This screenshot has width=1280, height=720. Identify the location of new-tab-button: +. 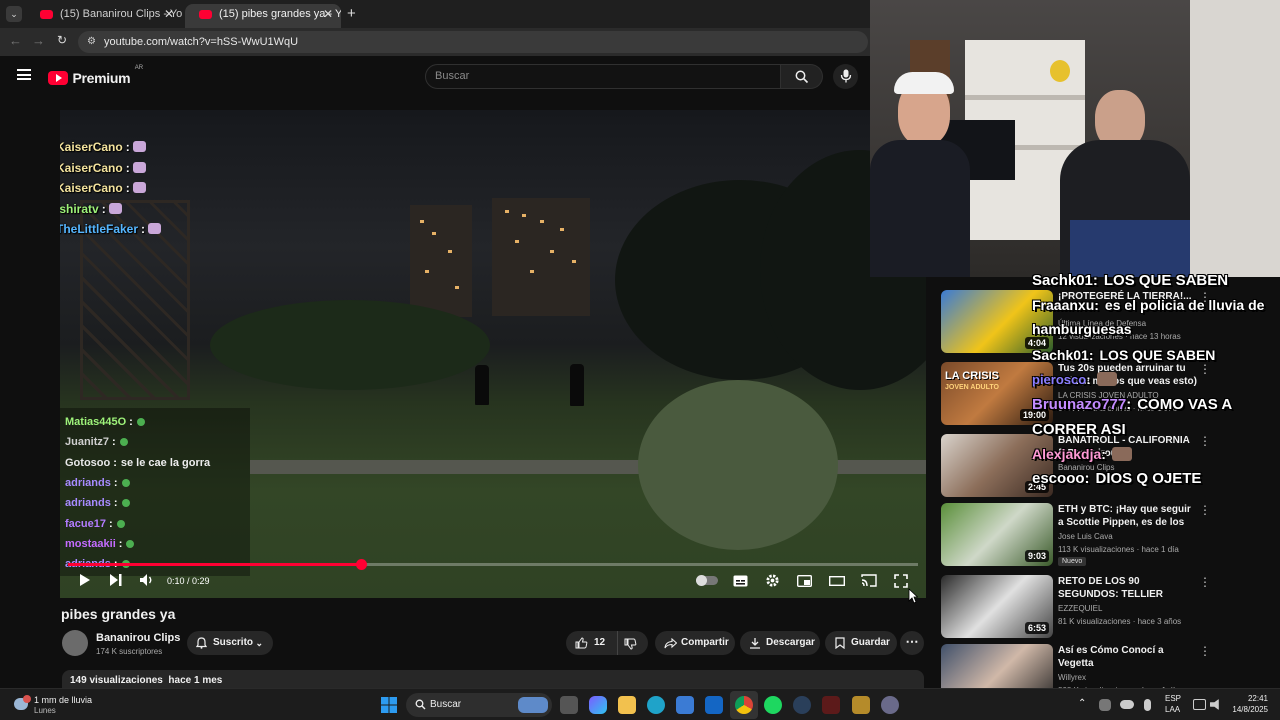
(351, 13).